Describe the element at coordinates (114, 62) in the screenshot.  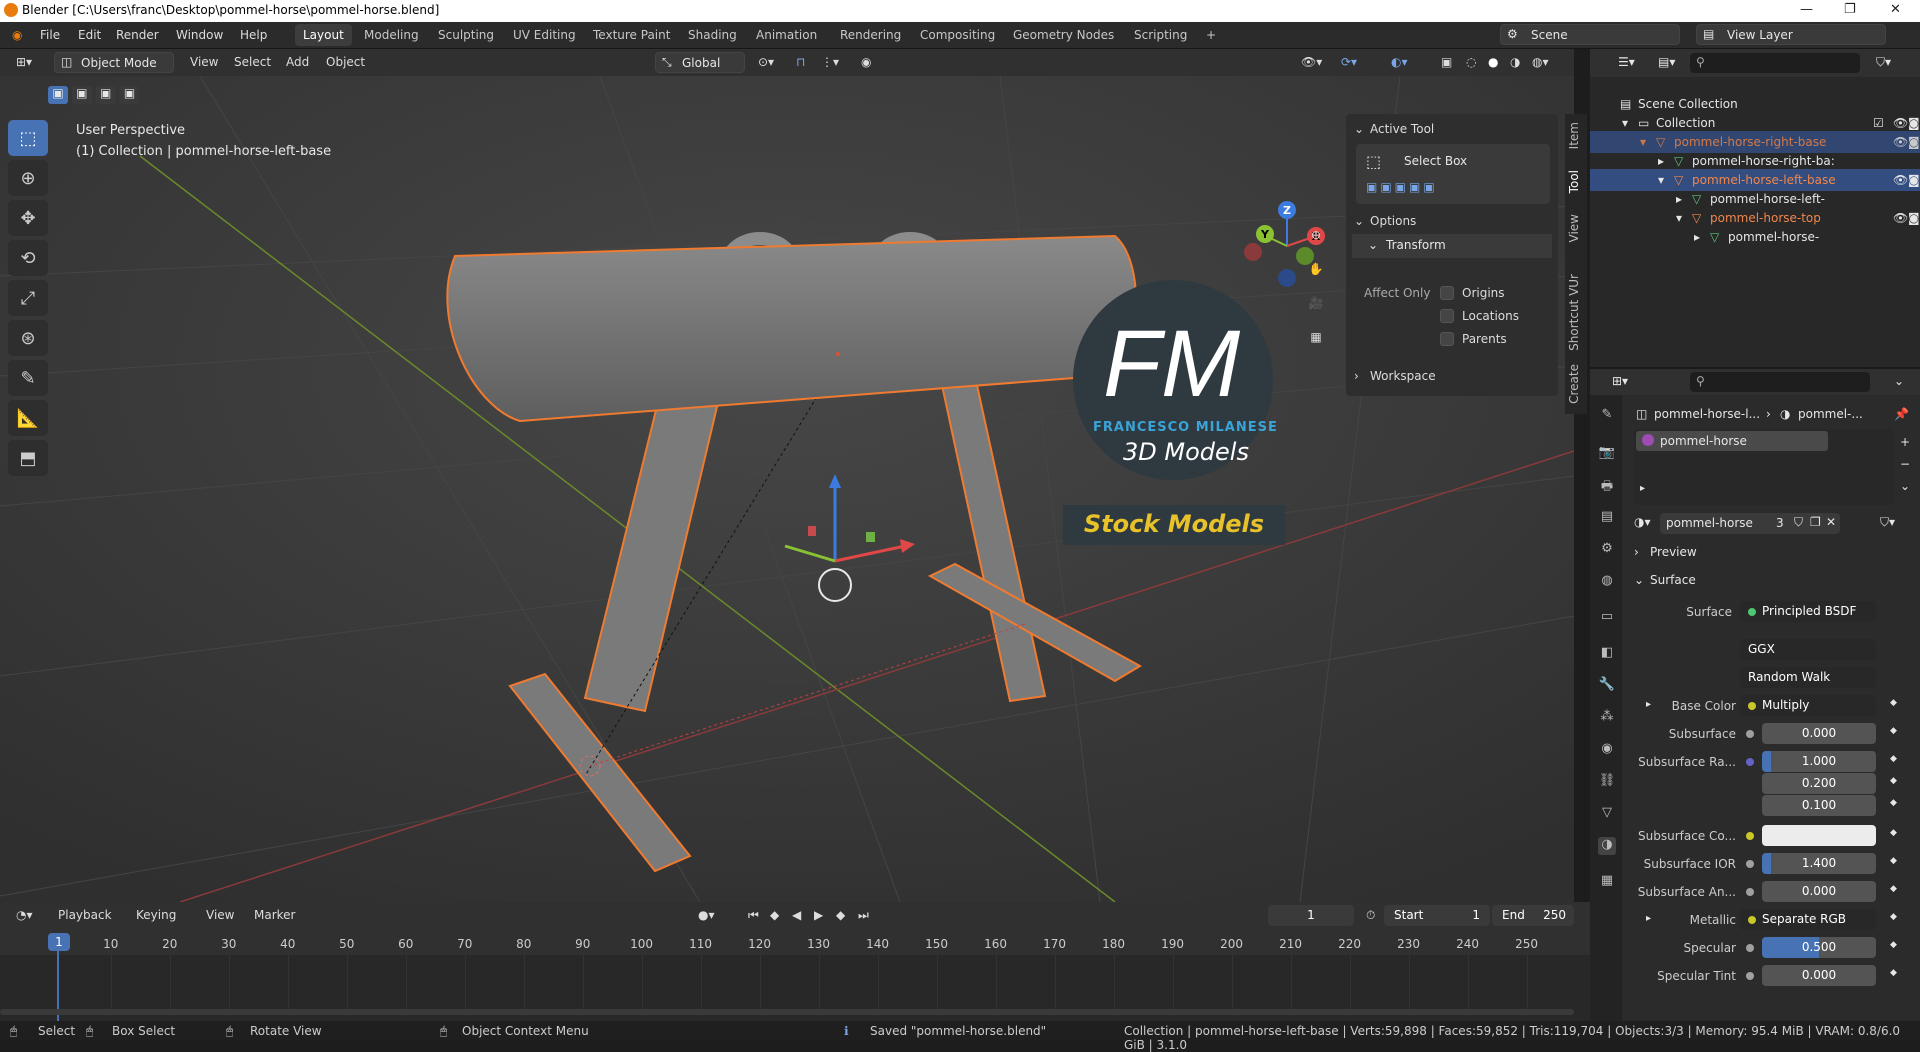
I see `mode-selector: ◫ Object Mode` at that location.